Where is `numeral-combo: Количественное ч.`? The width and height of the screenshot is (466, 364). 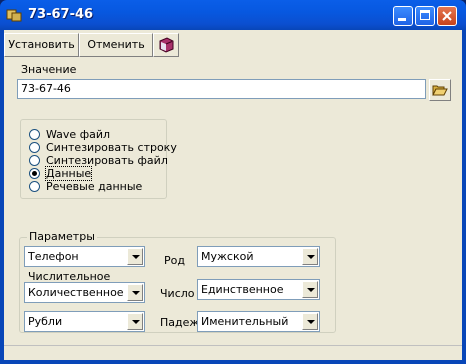
numeral-combo: Количественное ч. is located at coordinates (84, 292).